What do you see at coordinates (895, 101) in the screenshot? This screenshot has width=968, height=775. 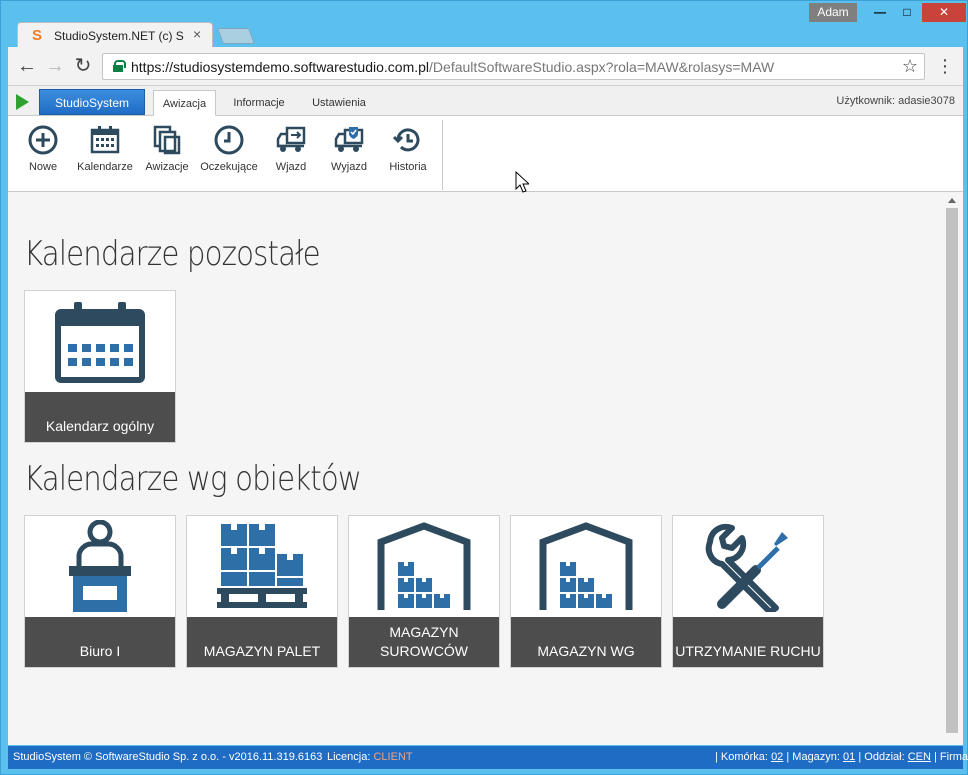 I see `current-user-label: Użytkownik: adasie3078` at bounding box center [895, 101].